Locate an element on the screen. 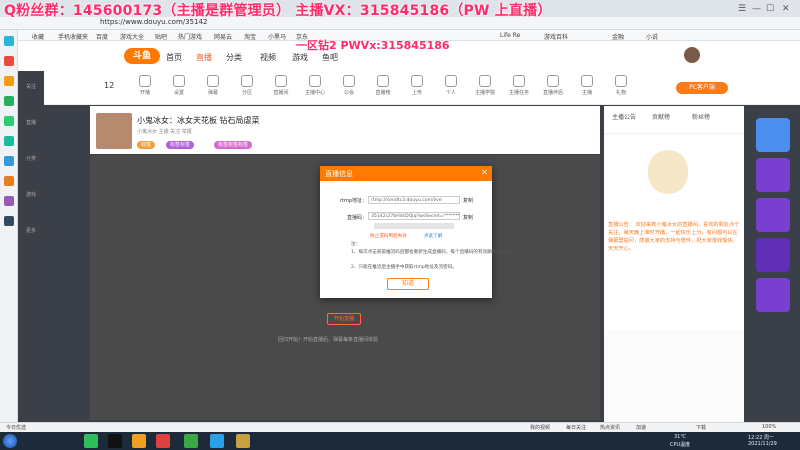 The image size is (800, 450). bookmark-item: 热门游戏 is located at coordinates (190, 36).